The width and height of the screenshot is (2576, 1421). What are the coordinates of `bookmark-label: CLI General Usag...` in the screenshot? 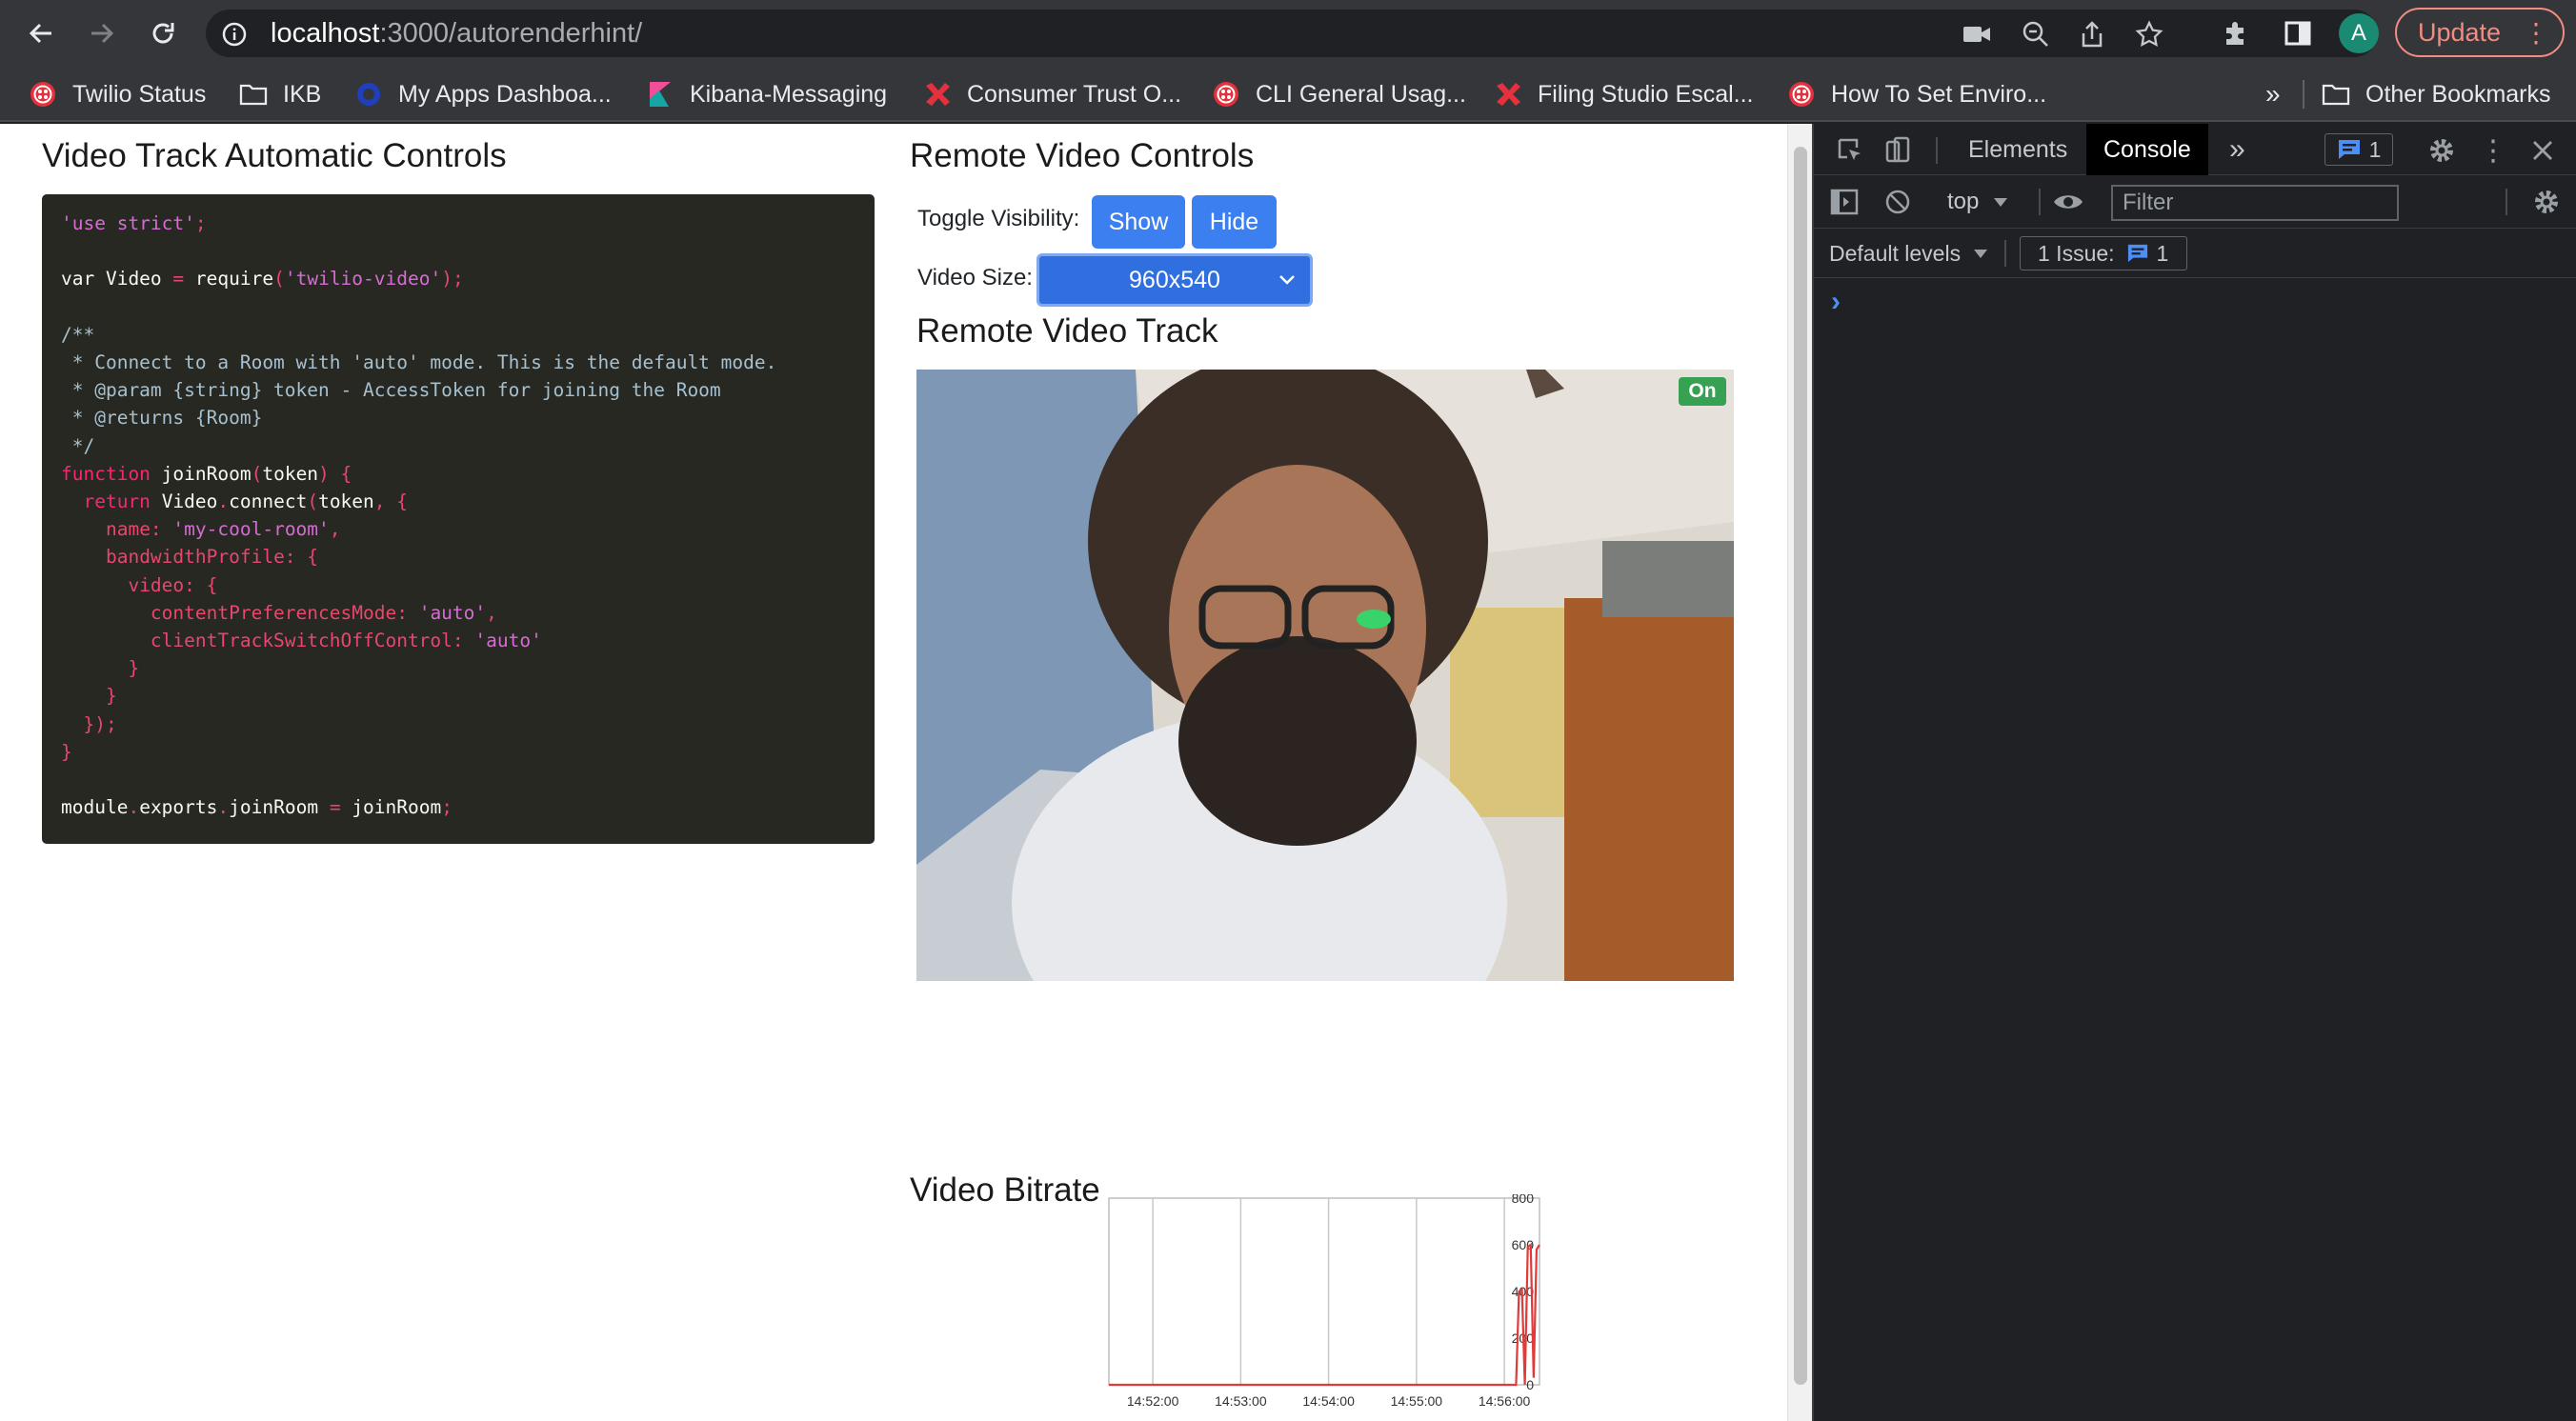 It's located at (1361, 94).